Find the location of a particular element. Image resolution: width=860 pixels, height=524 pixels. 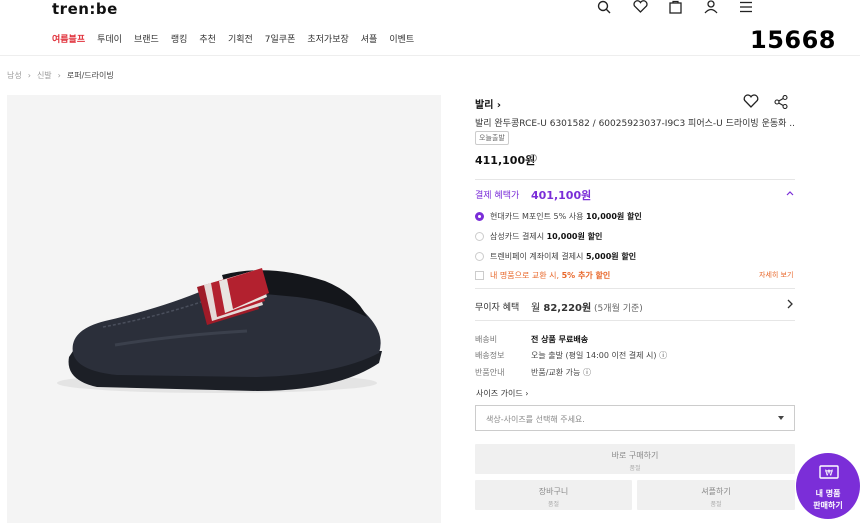

shipping-value: 전 상품 무료배송 is located at coordinates (560, 339).